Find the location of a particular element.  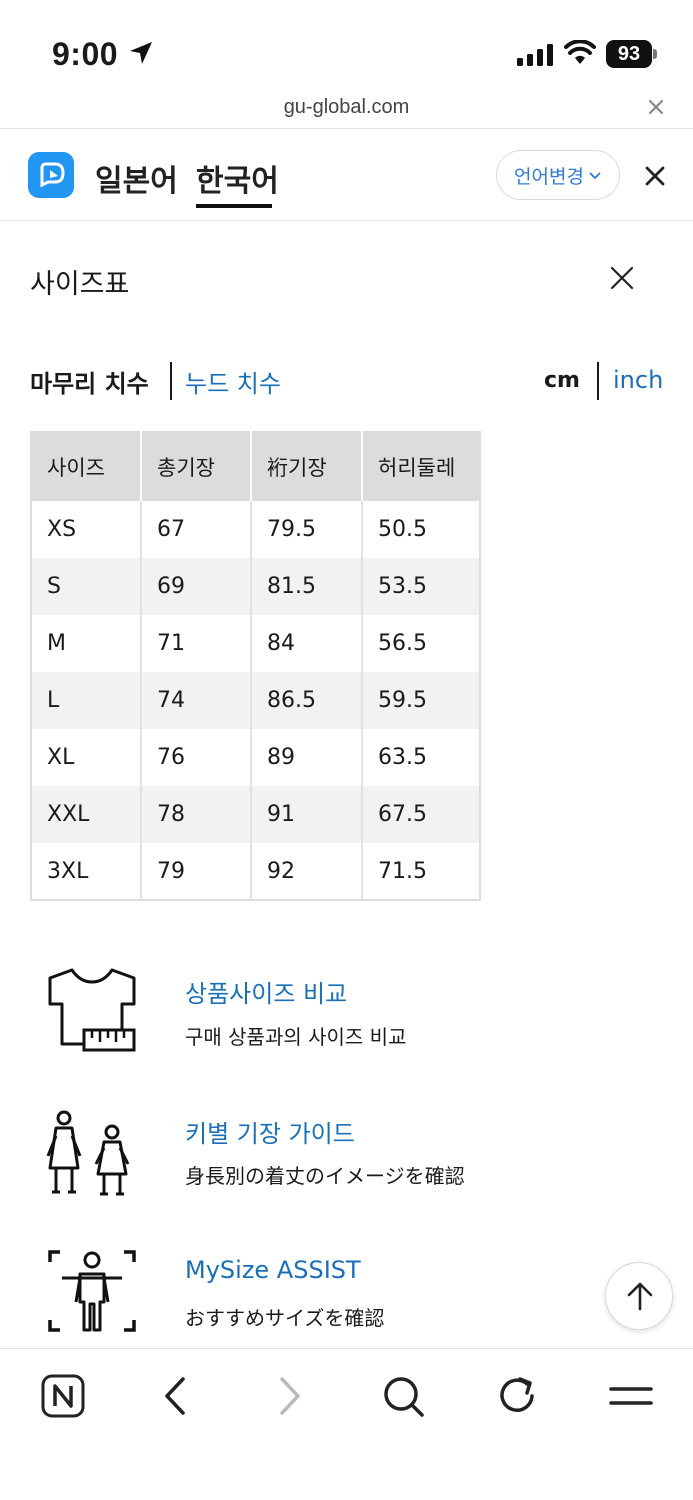

table-cell: XL is located at coordinates (86, 757).